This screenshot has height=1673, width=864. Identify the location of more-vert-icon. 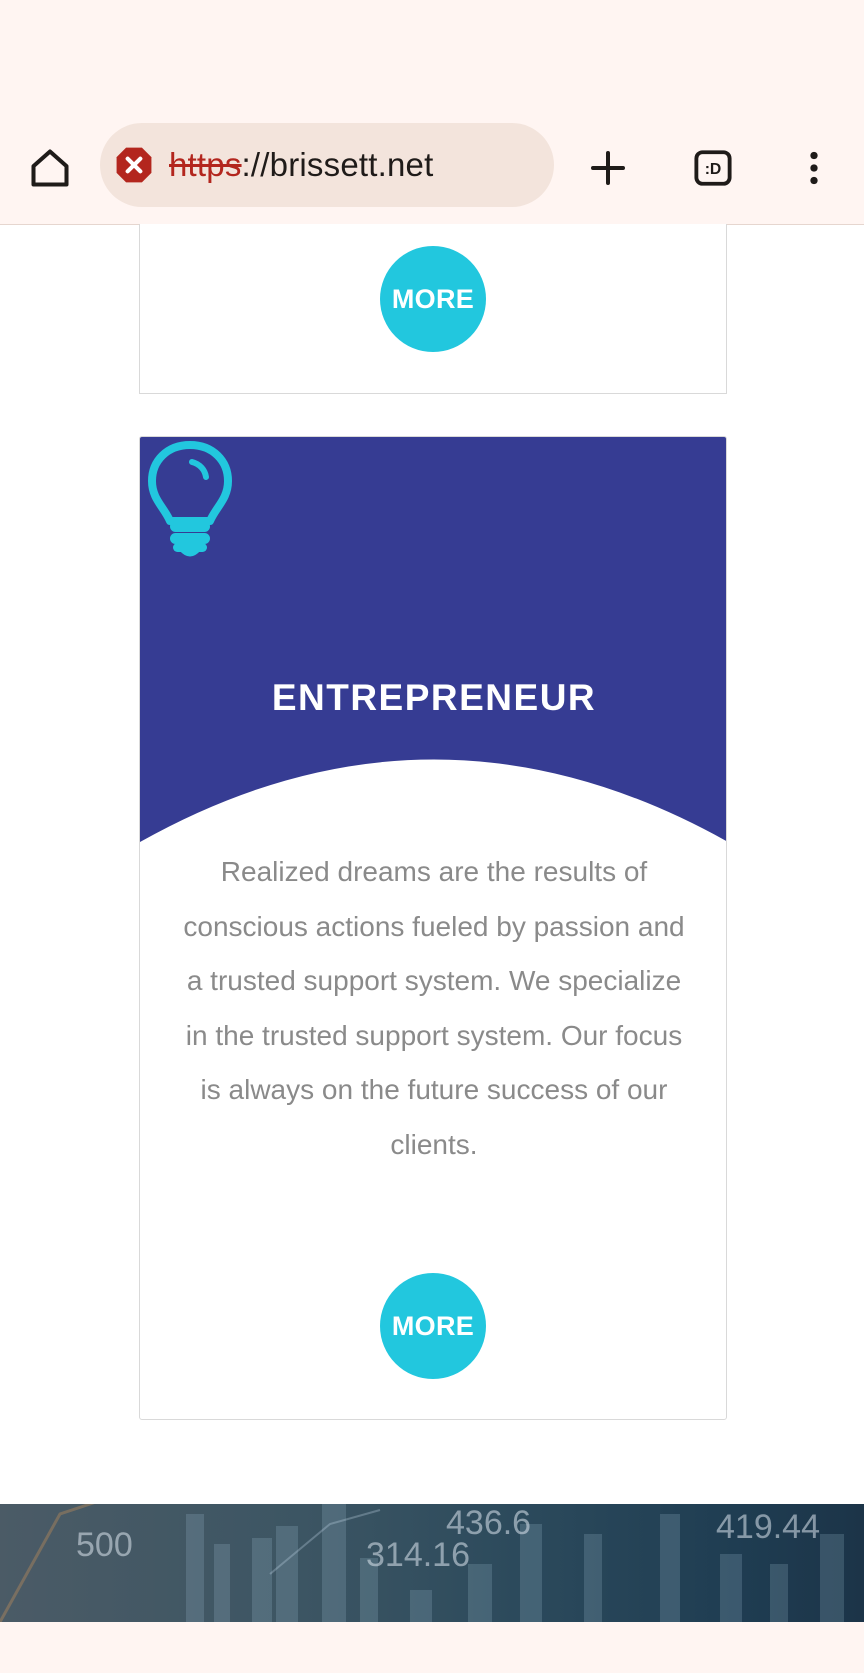
(814, 168).